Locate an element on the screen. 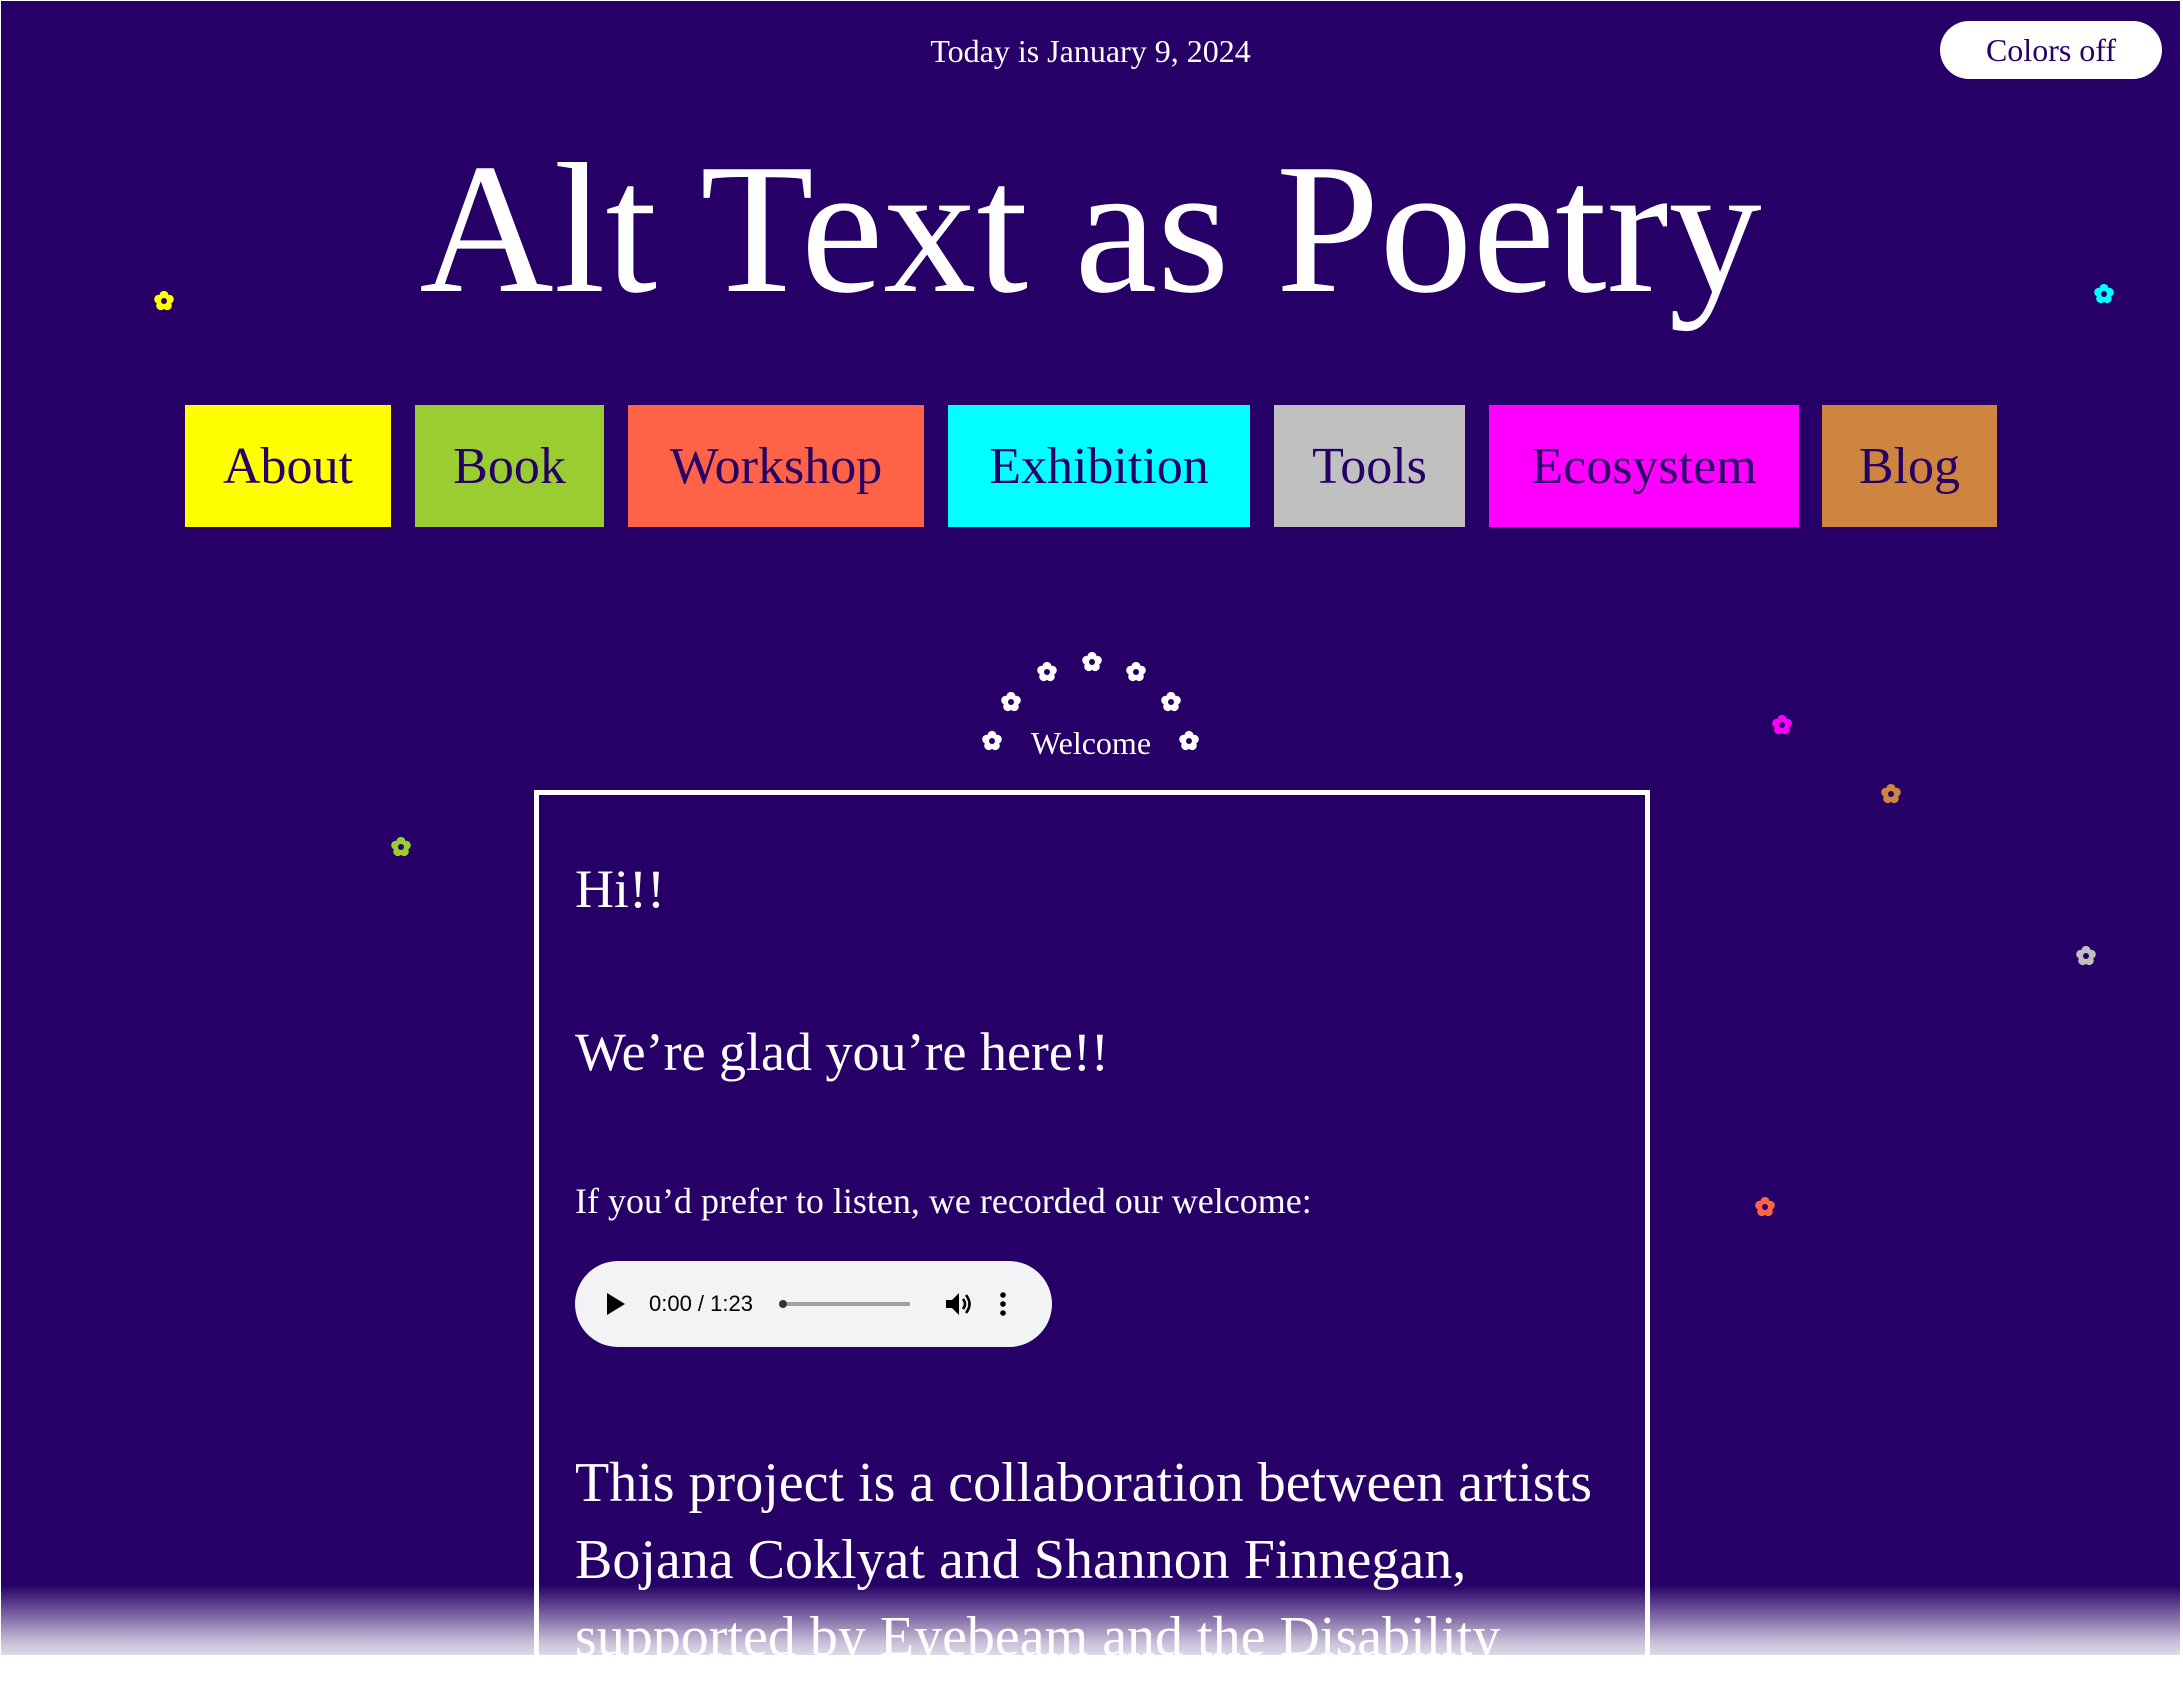  nav-blog: Blog is located at coordinates (1909, 466).